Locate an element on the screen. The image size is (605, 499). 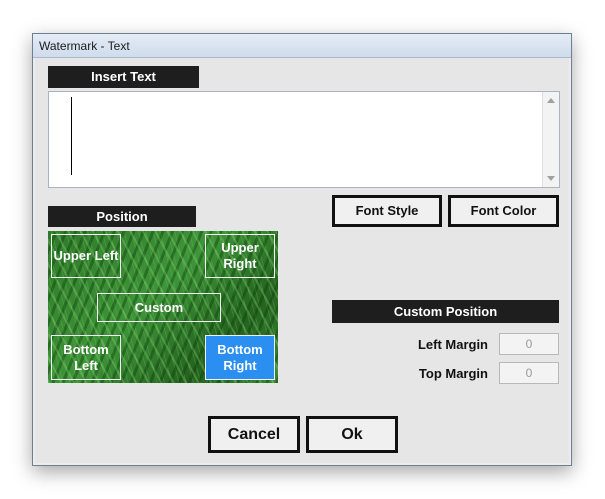
position-custom-button: Custom is located at coordinates (159, 307).